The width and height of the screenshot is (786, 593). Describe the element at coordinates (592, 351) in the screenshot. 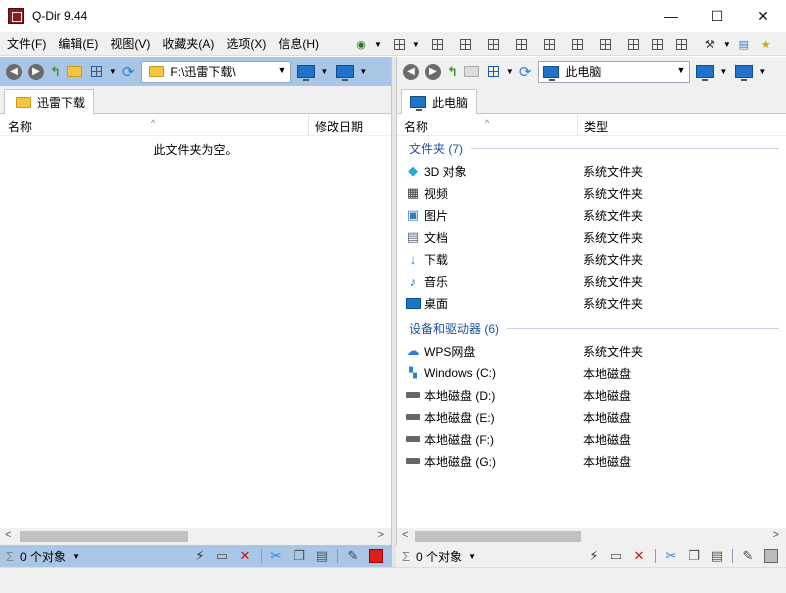

I see `list-item: ☁ WPS网盘 系统文件夹` at that location.